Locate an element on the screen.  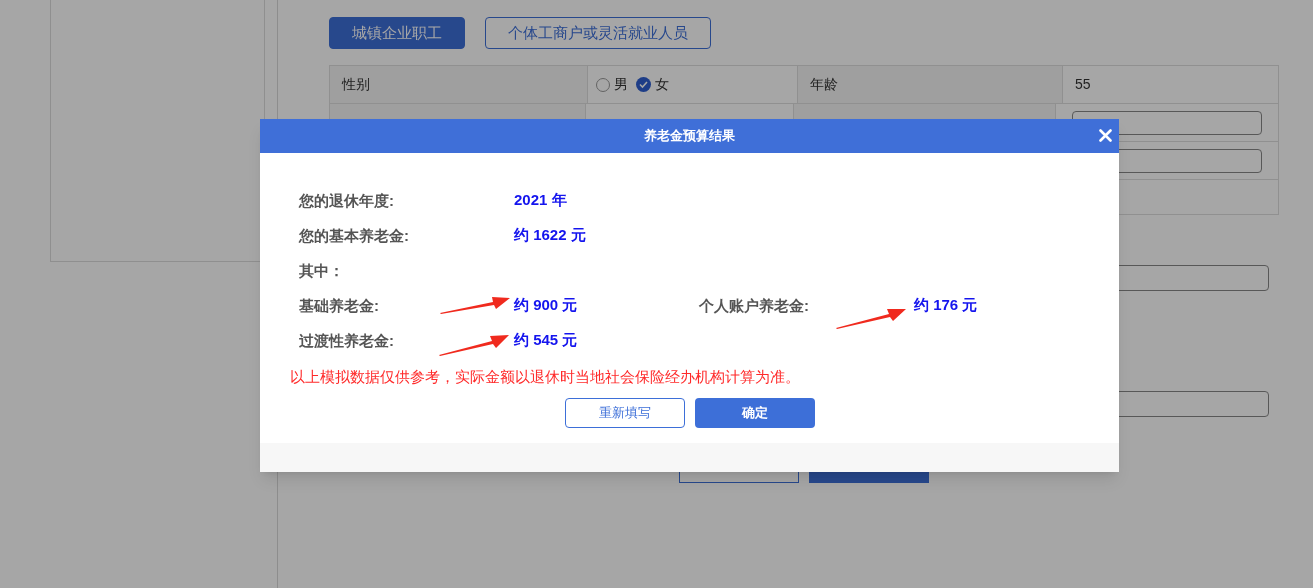
result-label: 基础养老金: is located at coordinates (339, 305).